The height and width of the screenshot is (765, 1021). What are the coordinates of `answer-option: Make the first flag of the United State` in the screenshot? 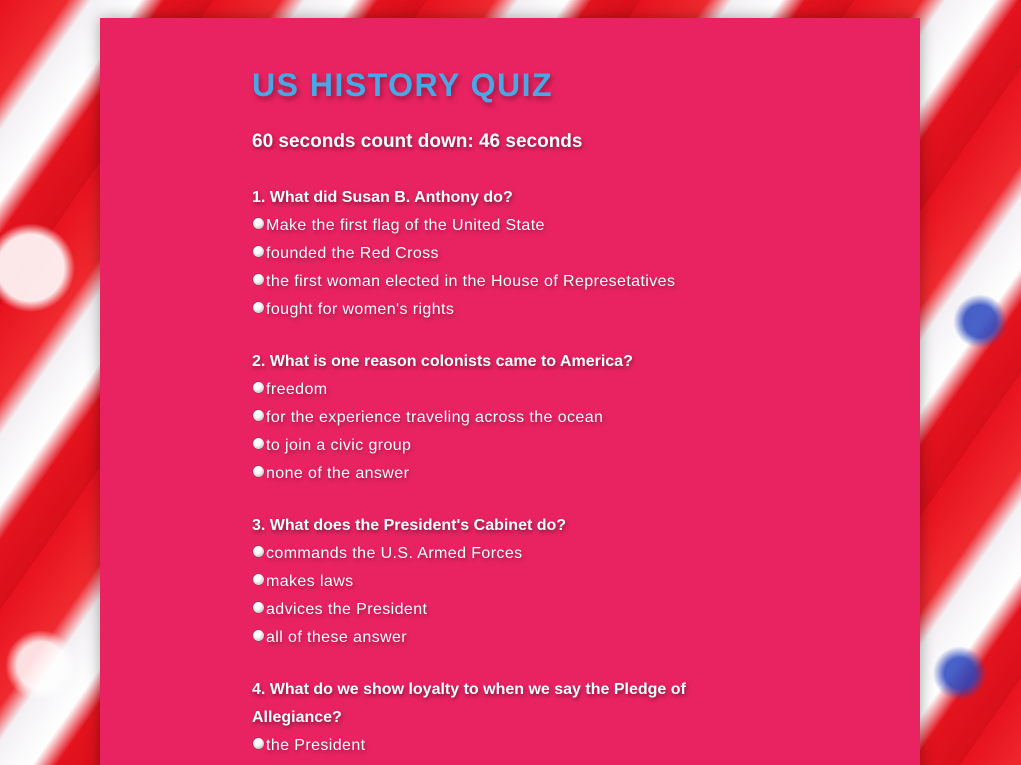 It's located at (487, 226).